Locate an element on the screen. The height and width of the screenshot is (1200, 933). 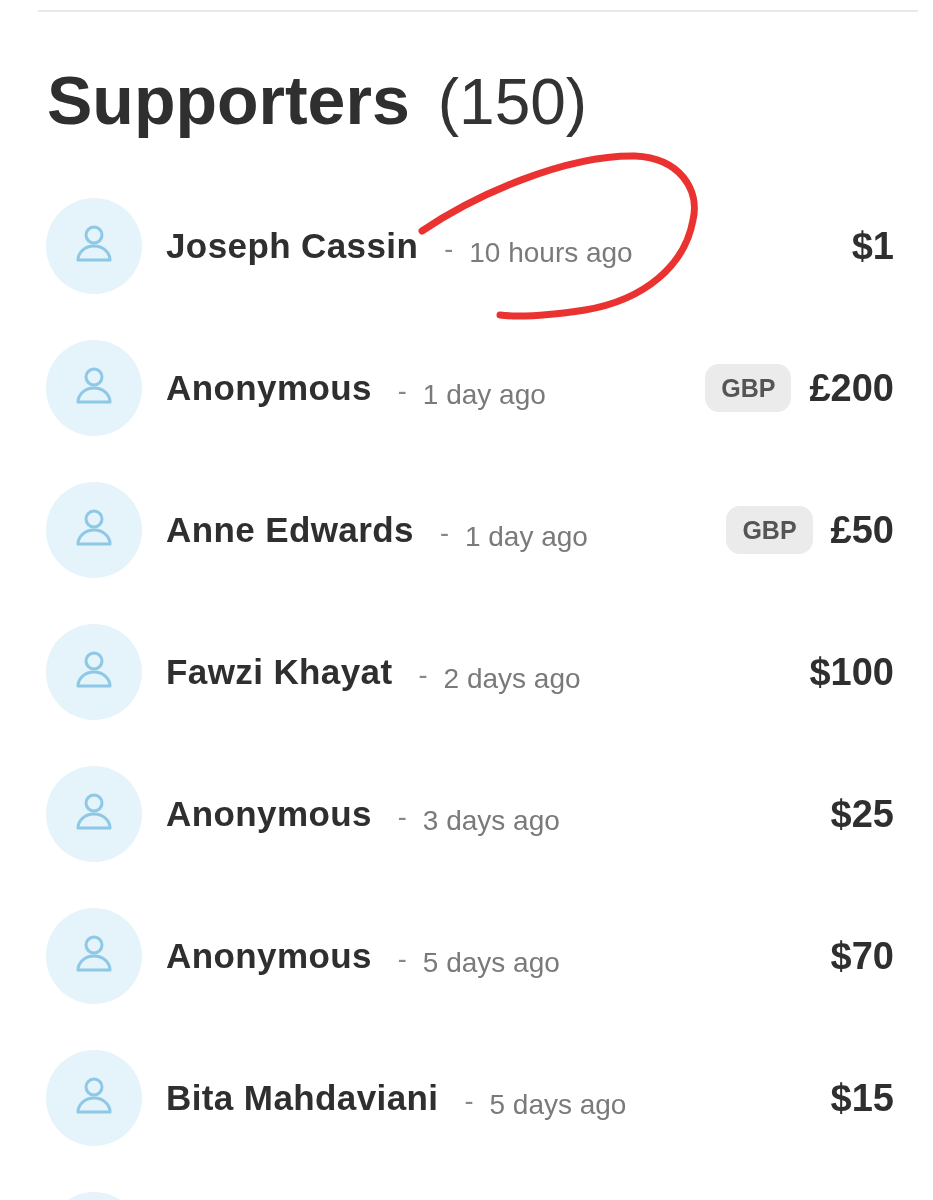
donation-amount: $100 is located at coordinates (851, 672).